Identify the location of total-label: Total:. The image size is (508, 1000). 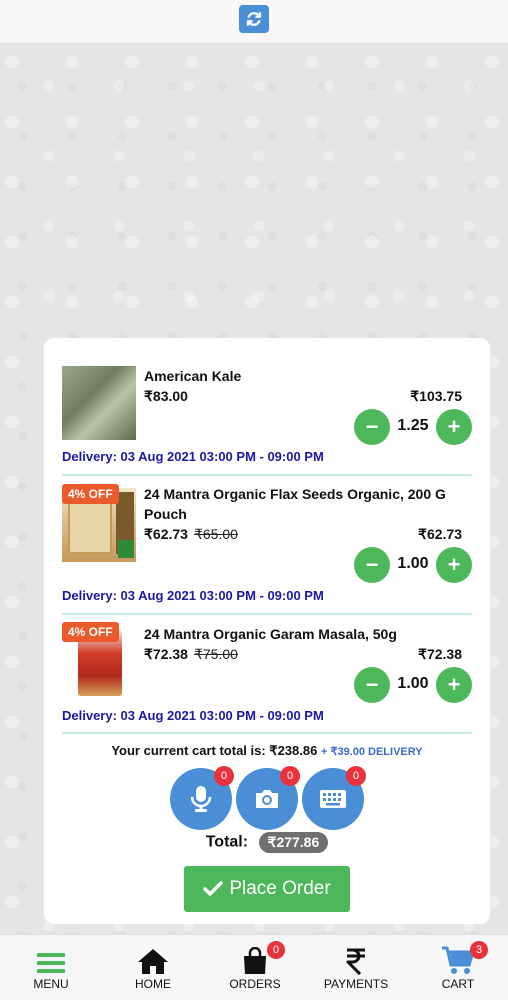
(227, 842).